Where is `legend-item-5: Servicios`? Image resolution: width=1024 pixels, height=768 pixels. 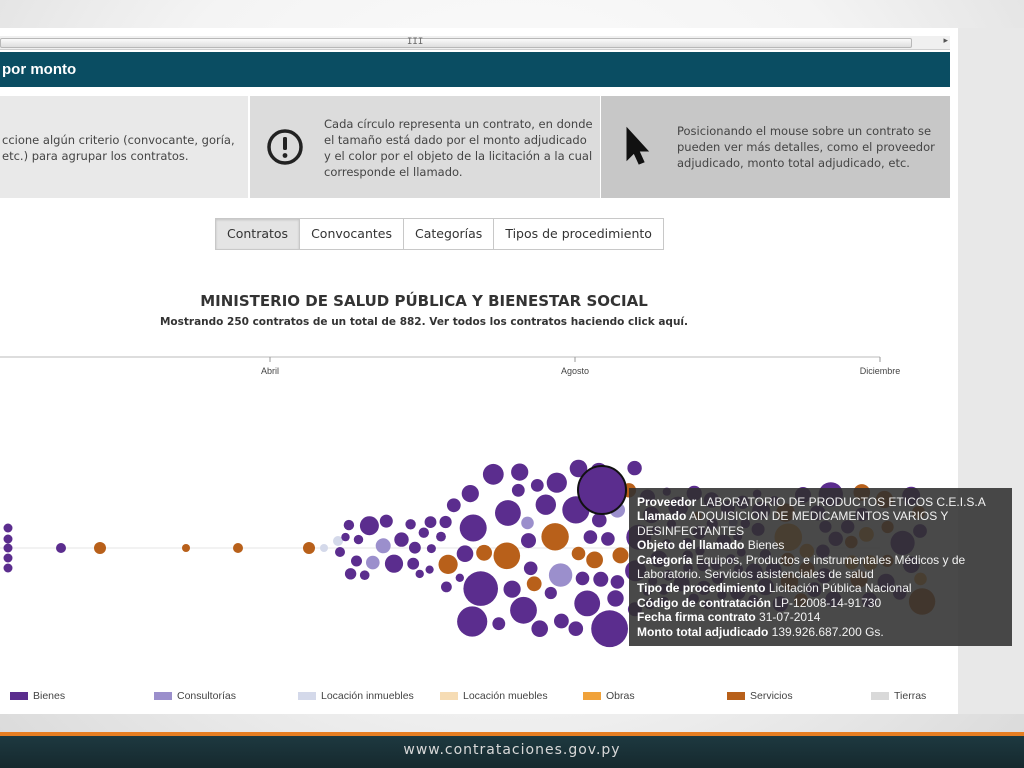 legend-item-5: Servicios is located at coordinates (760, 696).